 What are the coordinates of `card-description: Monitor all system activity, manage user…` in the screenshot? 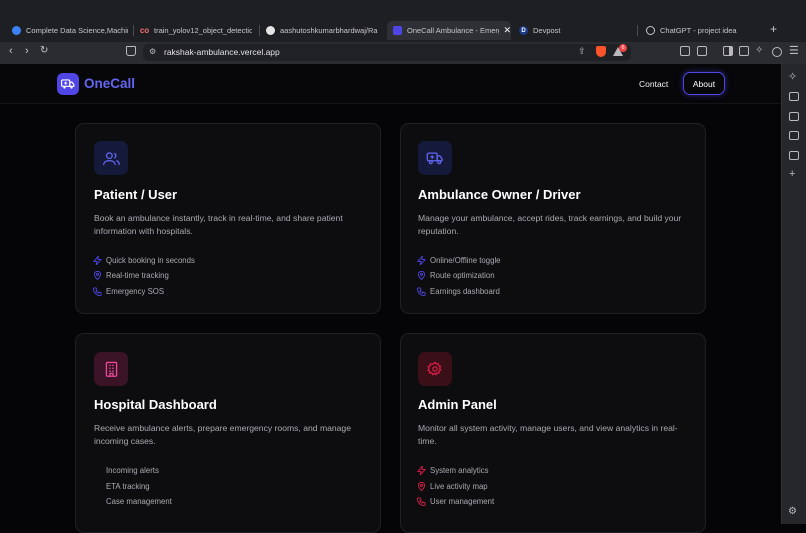 It's located at (548, 434).